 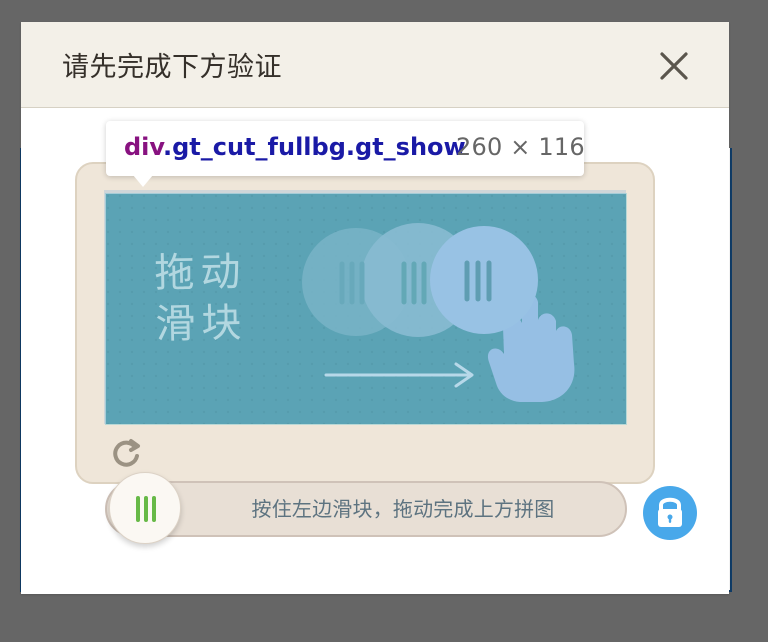 I want to click on captcha-prompt-line-1: 拖动, so click(x=200, y=273).